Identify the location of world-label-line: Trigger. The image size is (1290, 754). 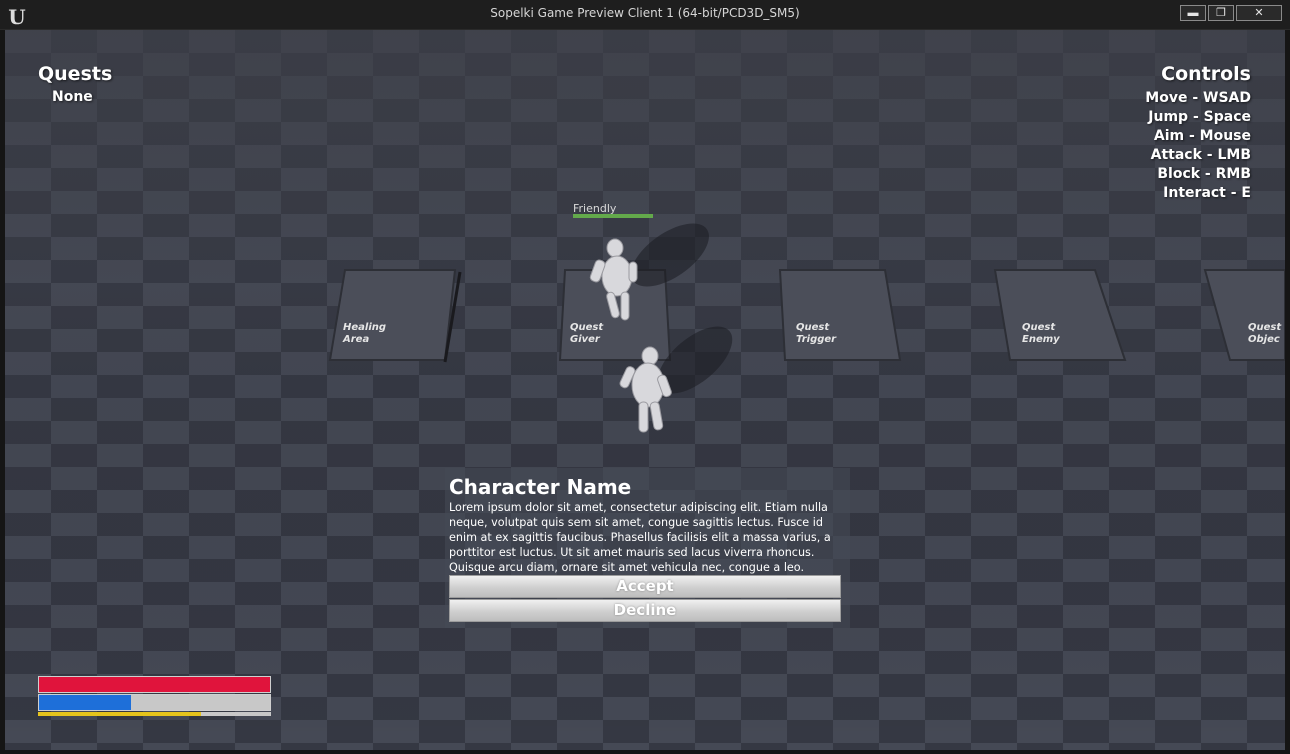
(816, 339).